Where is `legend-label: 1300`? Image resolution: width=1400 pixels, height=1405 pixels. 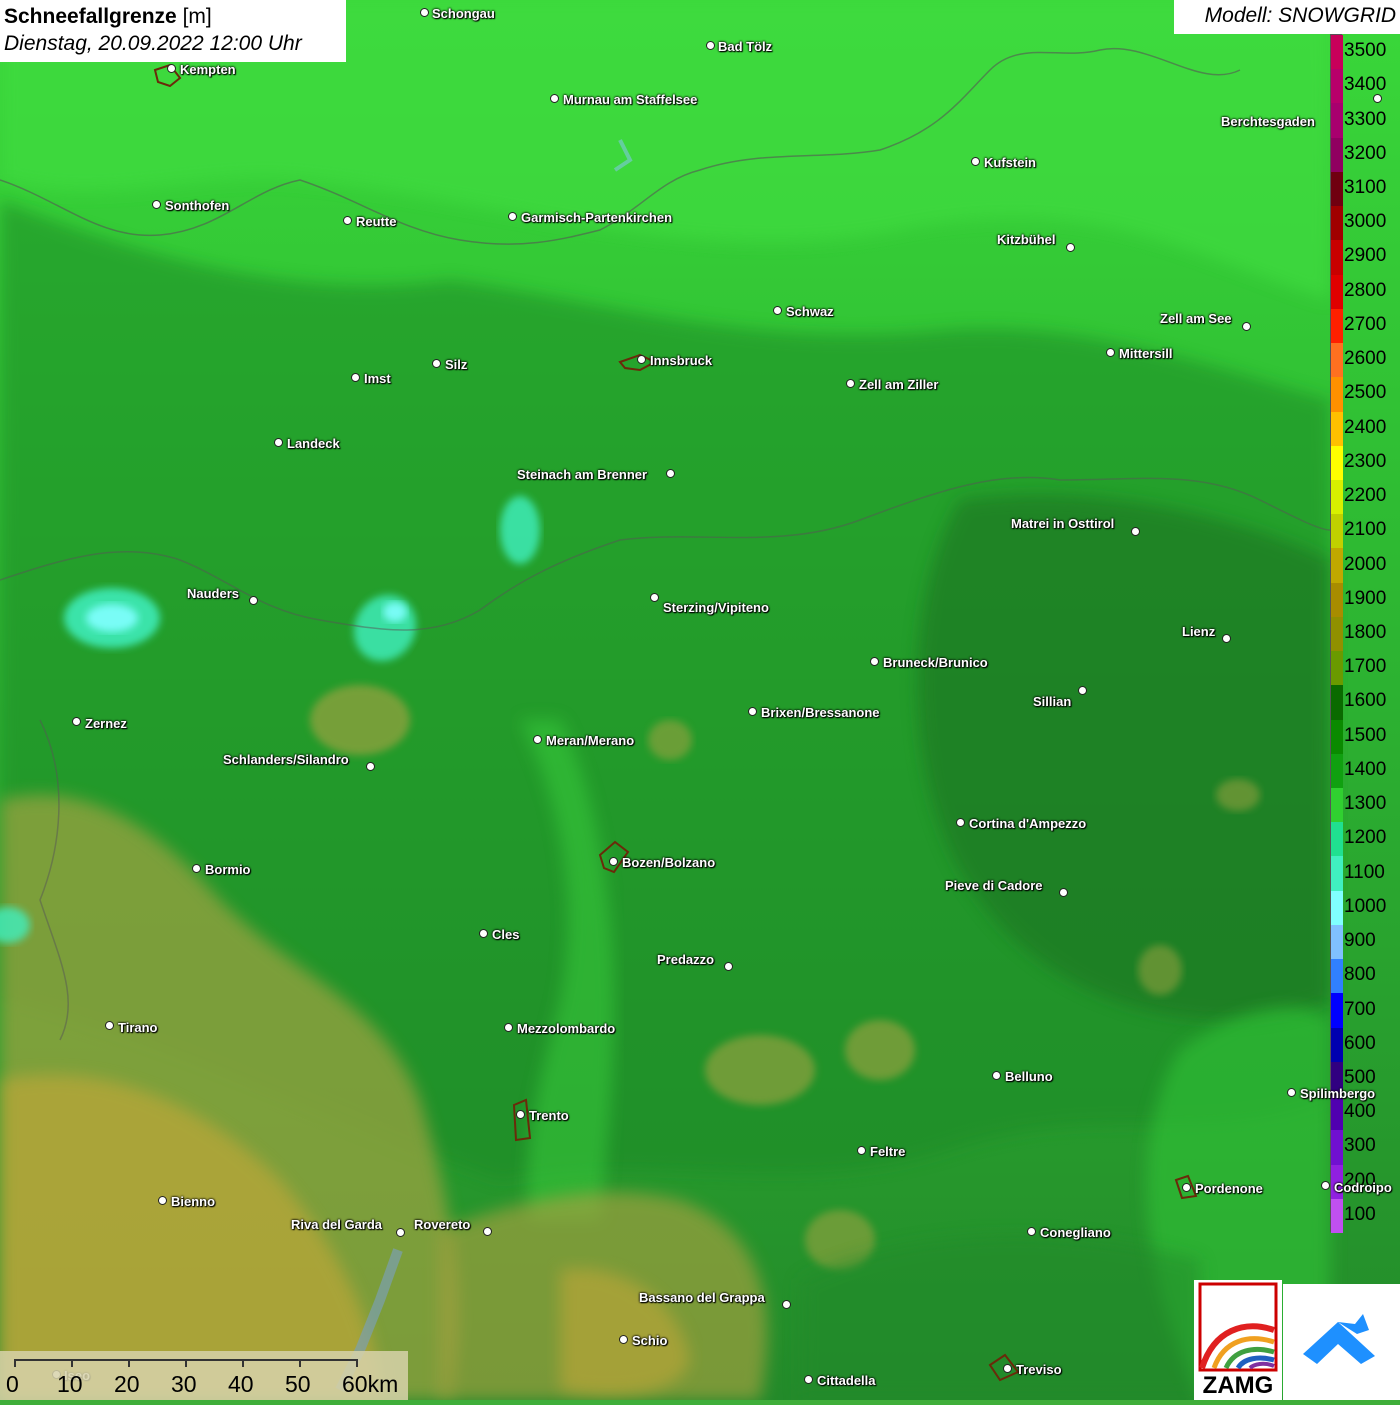 legend-label: 1300 is located at coordinates (1365, 804).